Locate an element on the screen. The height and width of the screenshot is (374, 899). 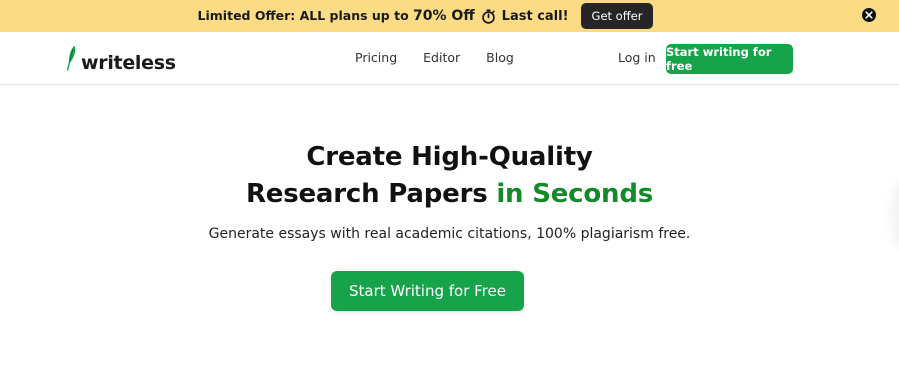
hero-title-line2: Research Papers in Seconds is located at coordinates (449, 194).